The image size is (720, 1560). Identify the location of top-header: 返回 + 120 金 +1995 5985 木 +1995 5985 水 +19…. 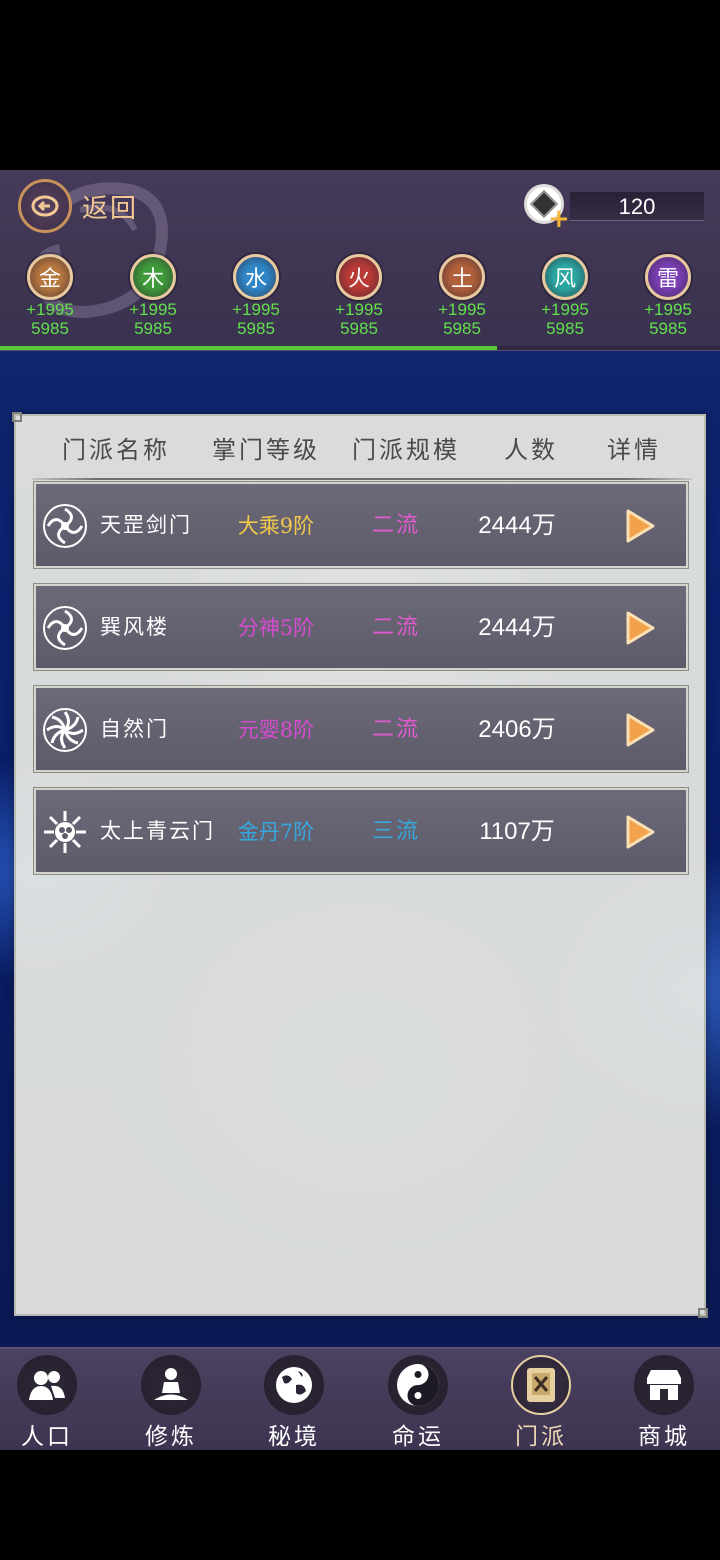
(360, 260).